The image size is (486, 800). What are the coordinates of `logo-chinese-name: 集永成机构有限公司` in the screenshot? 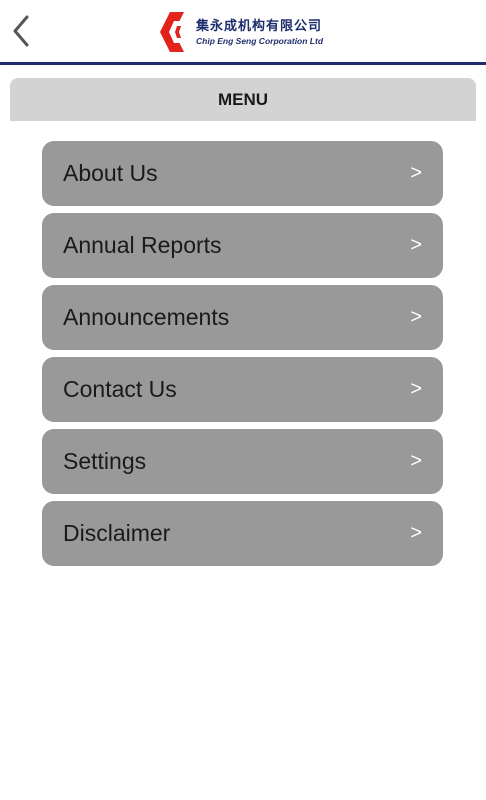 It's located at (259, 26).